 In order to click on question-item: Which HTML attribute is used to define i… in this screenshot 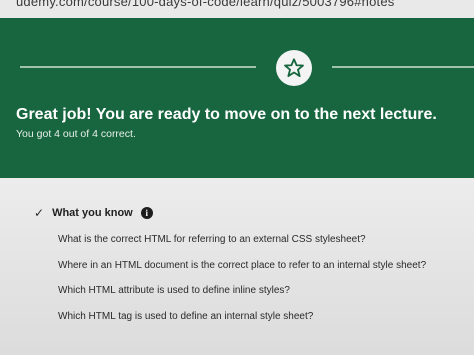, I will do `click(174, 290)`.